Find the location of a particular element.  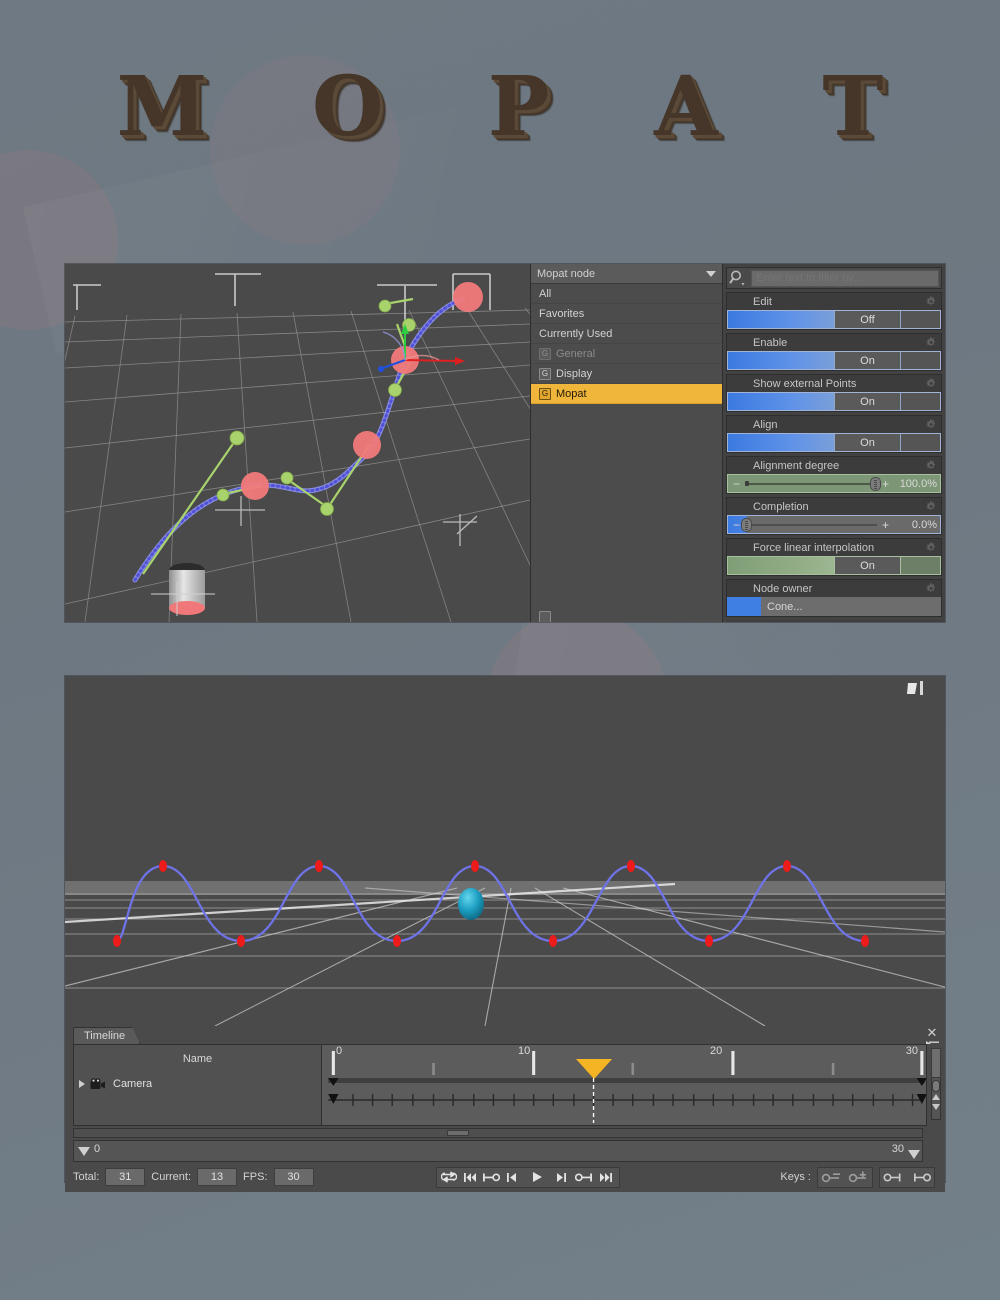

node-list-item-mopat: G Mopat is located at coordinates (626, 394).